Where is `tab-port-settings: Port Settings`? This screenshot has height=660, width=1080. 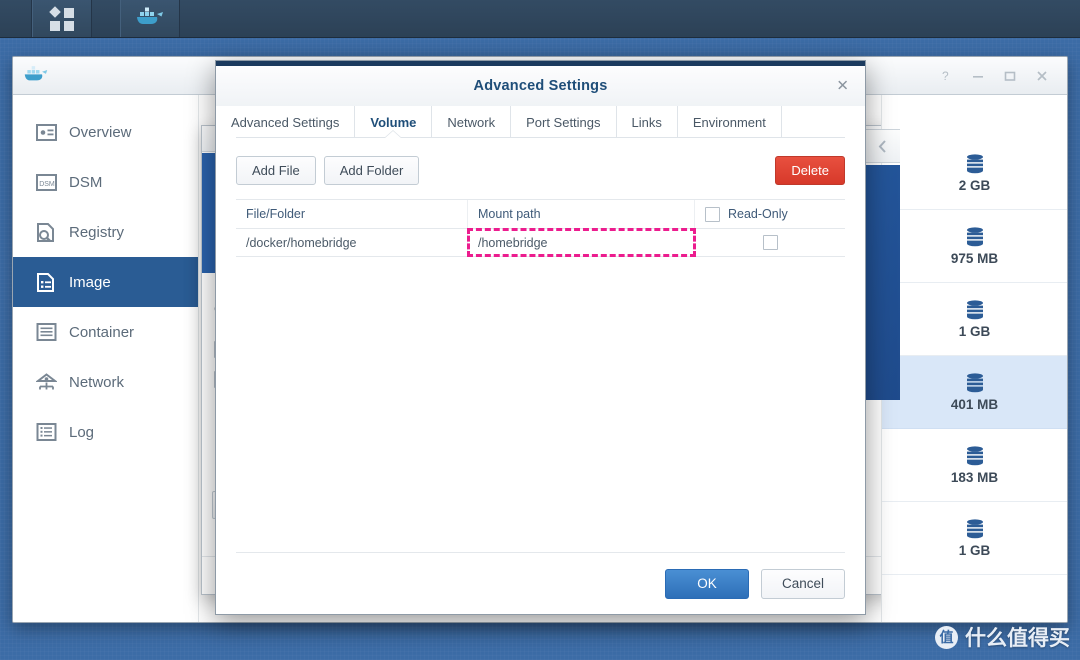
tab-port-settings: Port Settings is located at coordinates (564, 122).